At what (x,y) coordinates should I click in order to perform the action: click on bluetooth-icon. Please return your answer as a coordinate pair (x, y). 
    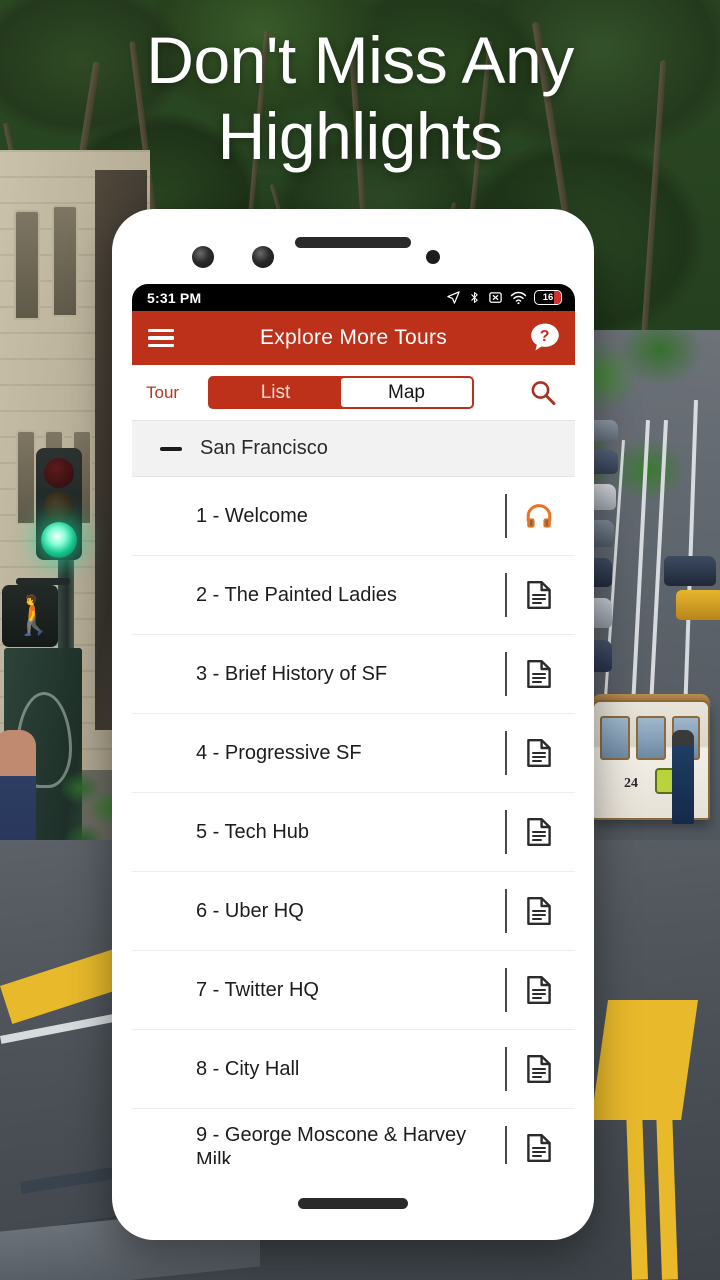
    Looking at the image, I should click on (474, 297).